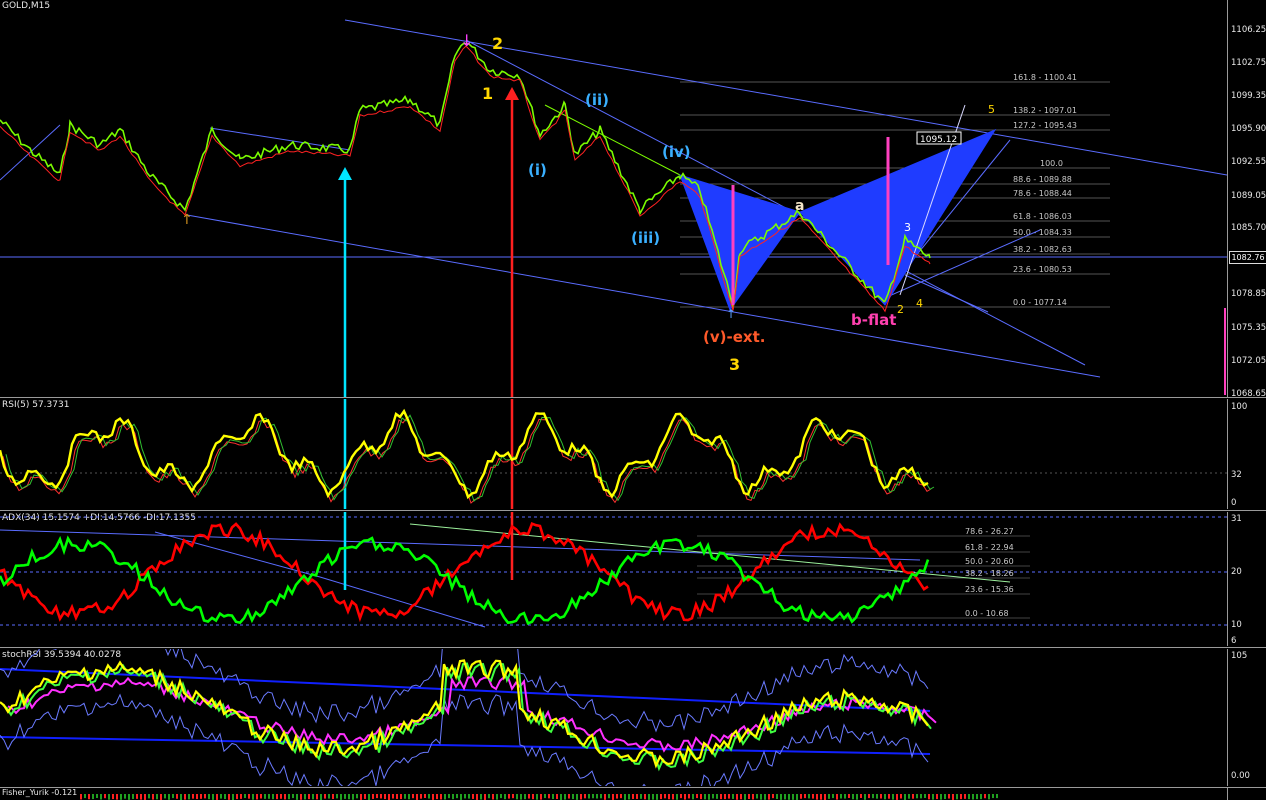  I want to click on rsi-tick: 100, so click(1239, 407).